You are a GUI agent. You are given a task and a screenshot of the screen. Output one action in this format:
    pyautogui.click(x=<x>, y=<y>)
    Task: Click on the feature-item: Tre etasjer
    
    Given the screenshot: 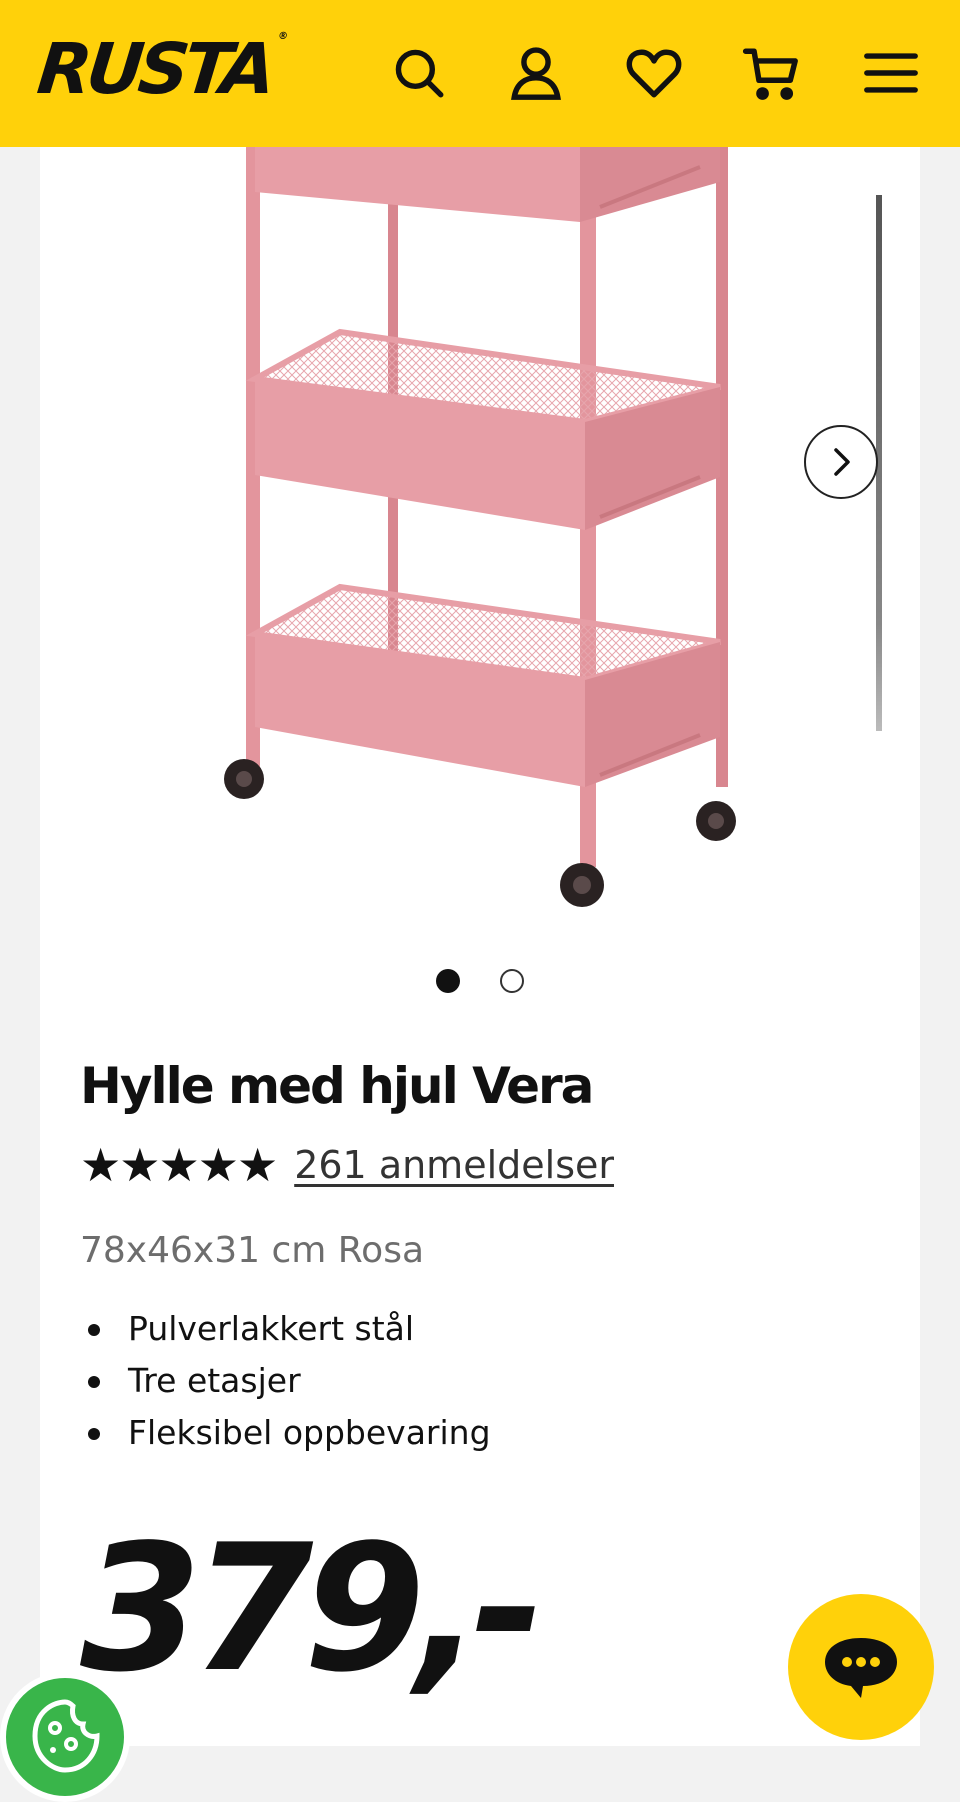 What is the action you would take?
    pyautogui.click(x=285, y=1381)
    